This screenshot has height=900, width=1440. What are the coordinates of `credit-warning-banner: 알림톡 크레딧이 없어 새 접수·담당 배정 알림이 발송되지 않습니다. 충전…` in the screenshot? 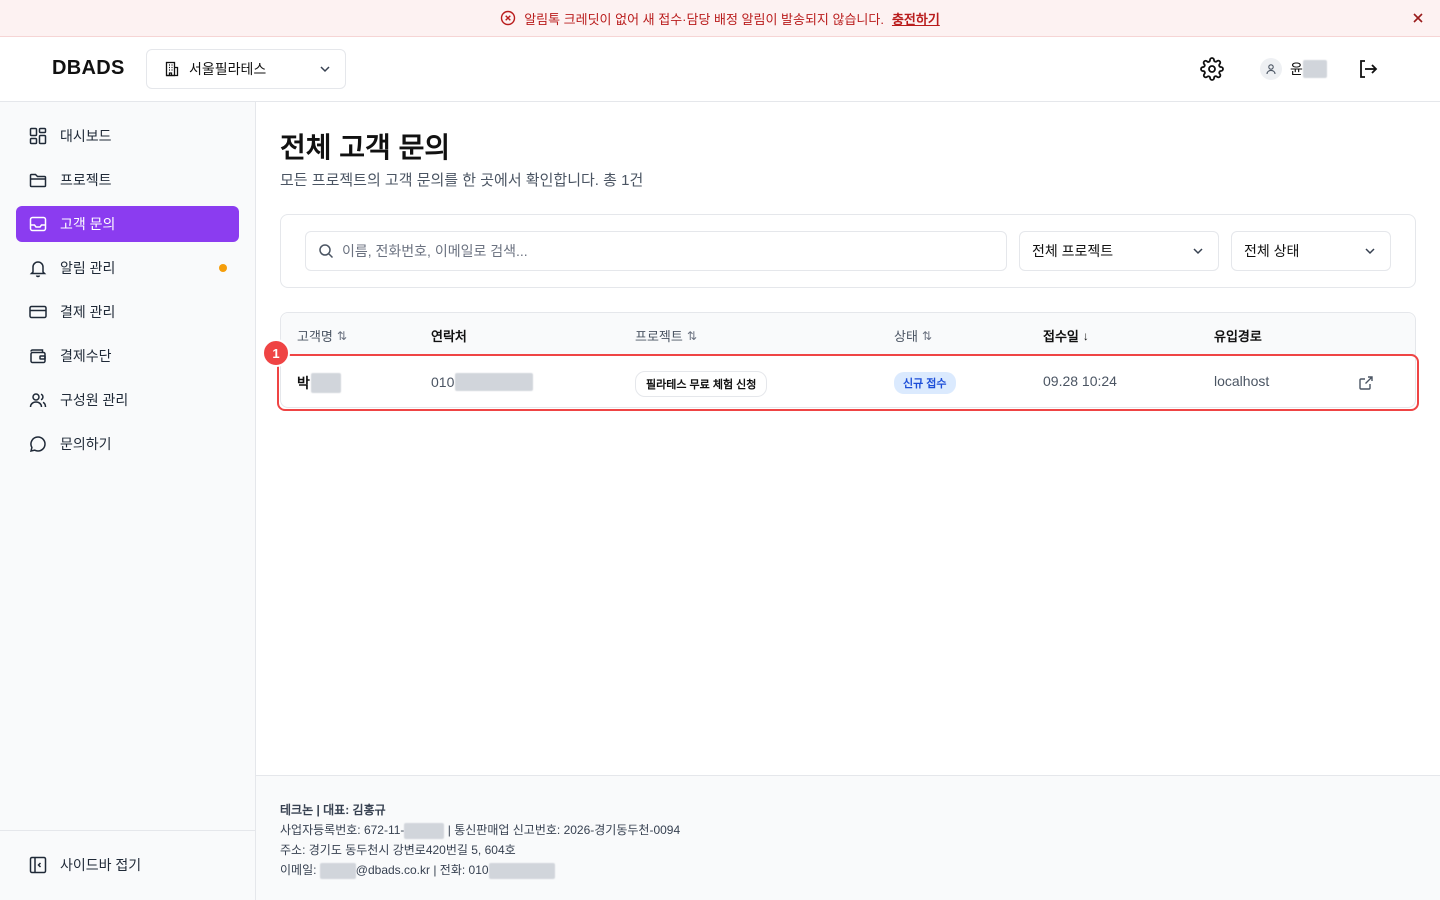 It's located at (720, 18).